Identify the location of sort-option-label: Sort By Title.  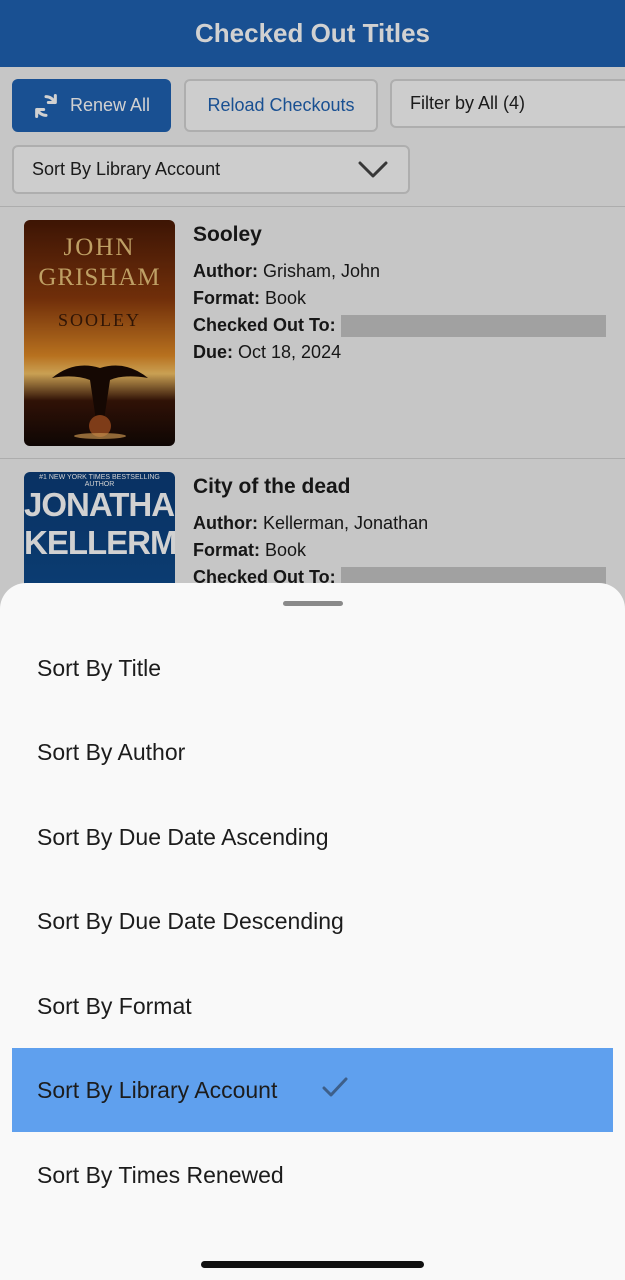
(99, 667).